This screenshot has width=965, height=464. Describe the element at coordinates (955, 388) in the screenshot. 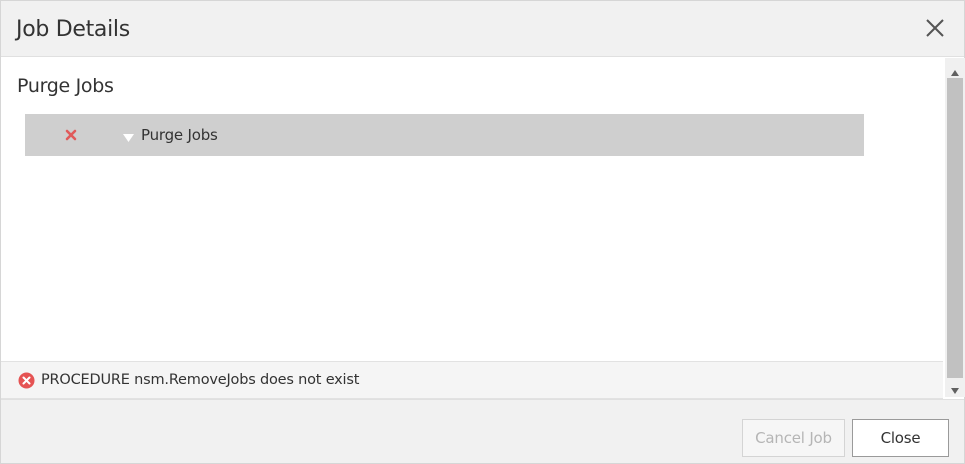

I see `scroll-down-arrow-icon` at that location.